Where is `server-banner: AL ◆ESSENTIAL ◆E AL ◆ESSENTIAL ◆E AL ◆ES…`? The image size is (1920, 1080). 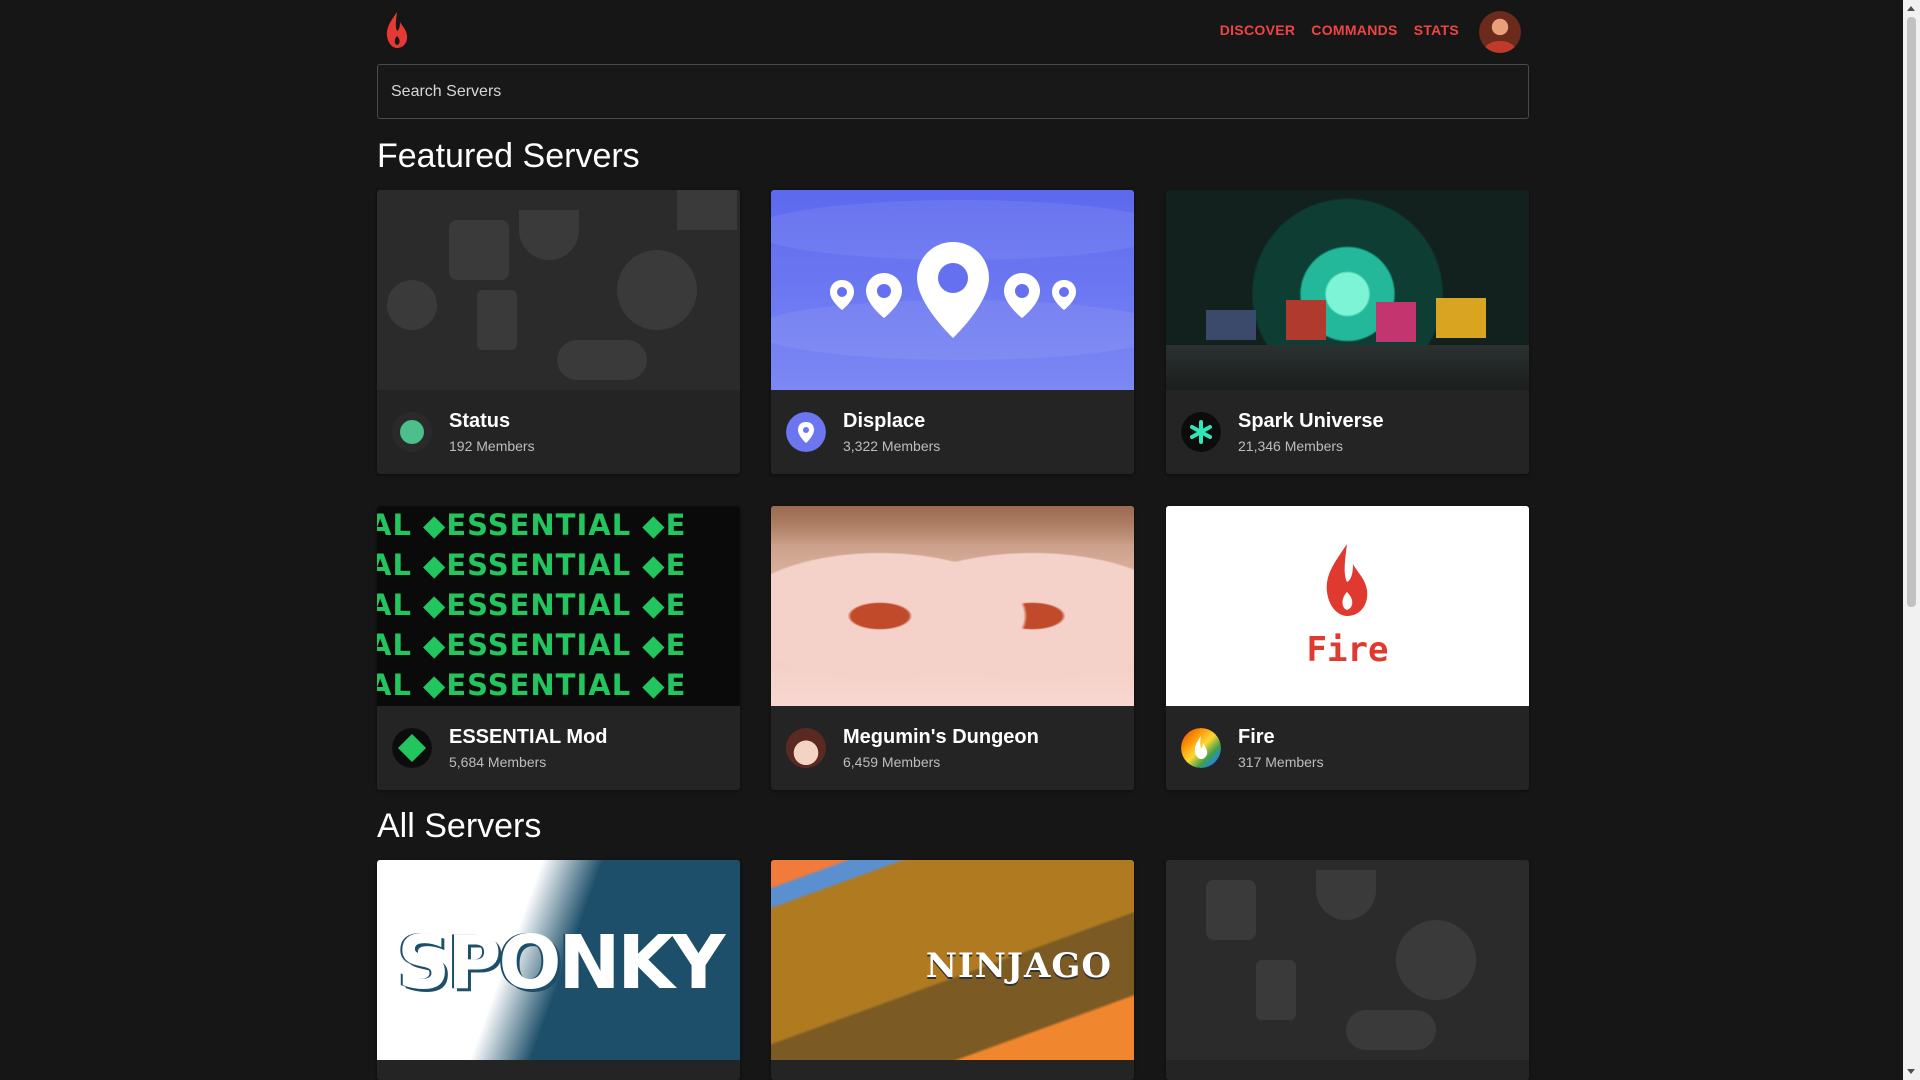
server-banner: AL ◆ESSENTIAL ◆E AL ◆ESSENTIAL ◆E AL ◆ES… is located at coordinates (558, 606).